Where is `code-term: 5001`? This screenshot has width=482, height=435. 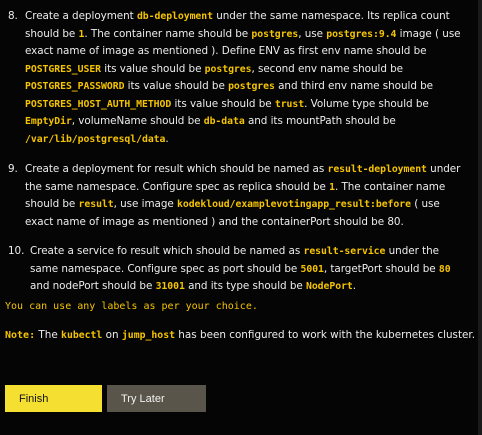 code-term: 5001 is located at coordinates (312, 269).